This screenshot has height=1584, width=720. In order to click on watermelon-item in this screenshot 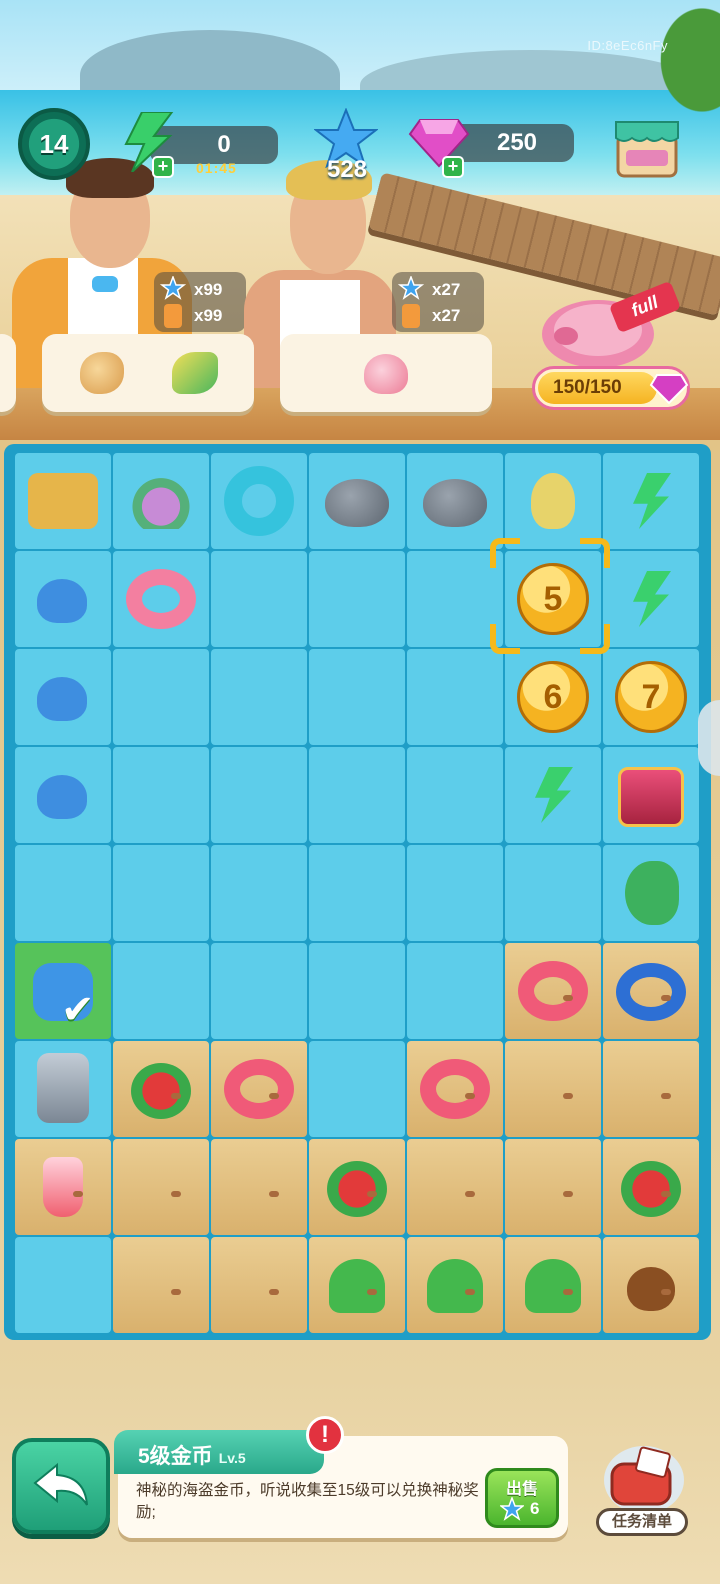, I will do `click(357, 1189)`.